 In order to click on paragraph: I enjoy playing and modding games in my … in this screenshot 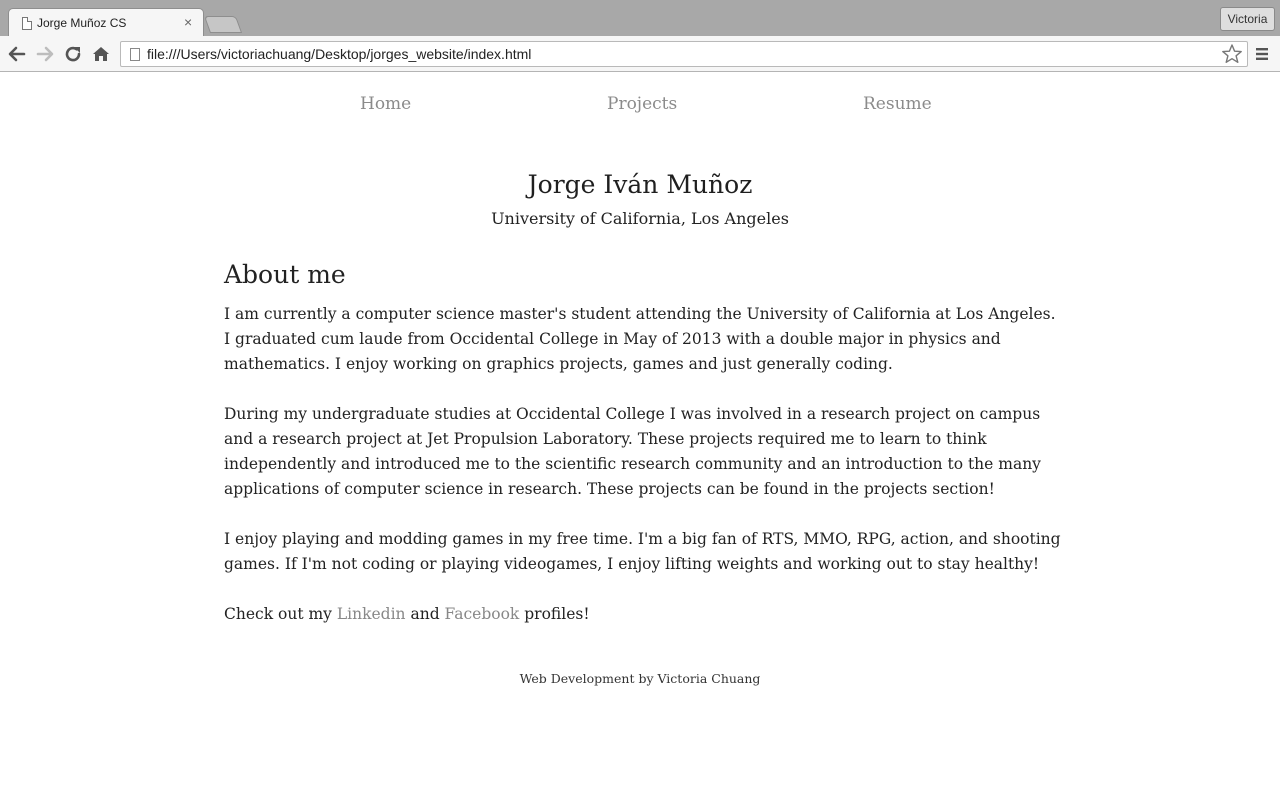, I will do `click(642, 551)`.